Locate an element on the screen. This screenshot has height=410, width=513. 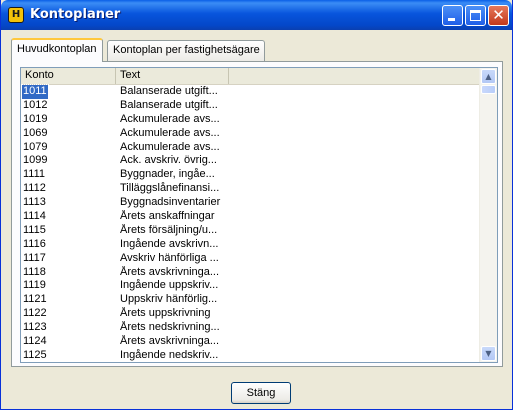
column-header-konto: Konto is located at coordinates (68, 76).